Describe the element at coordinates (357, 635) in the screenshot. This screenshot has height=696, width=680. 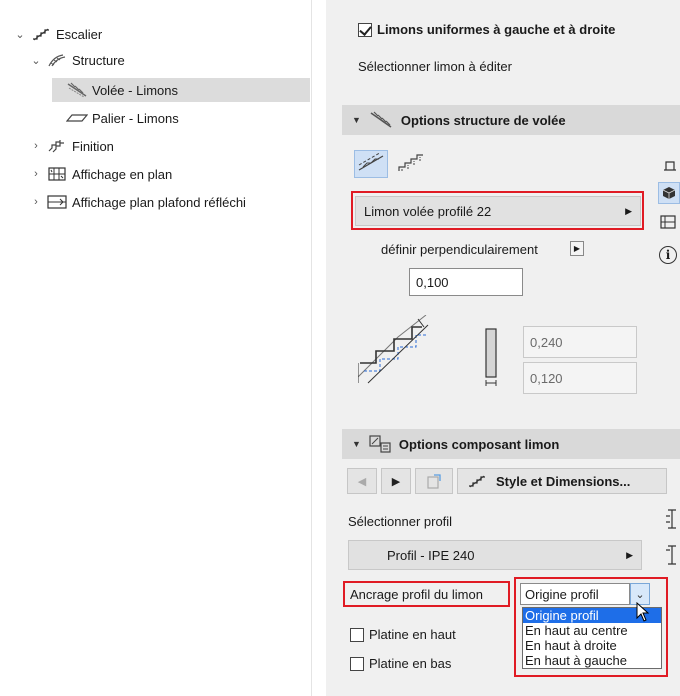
I see `plate-top-checkbox` at that location.